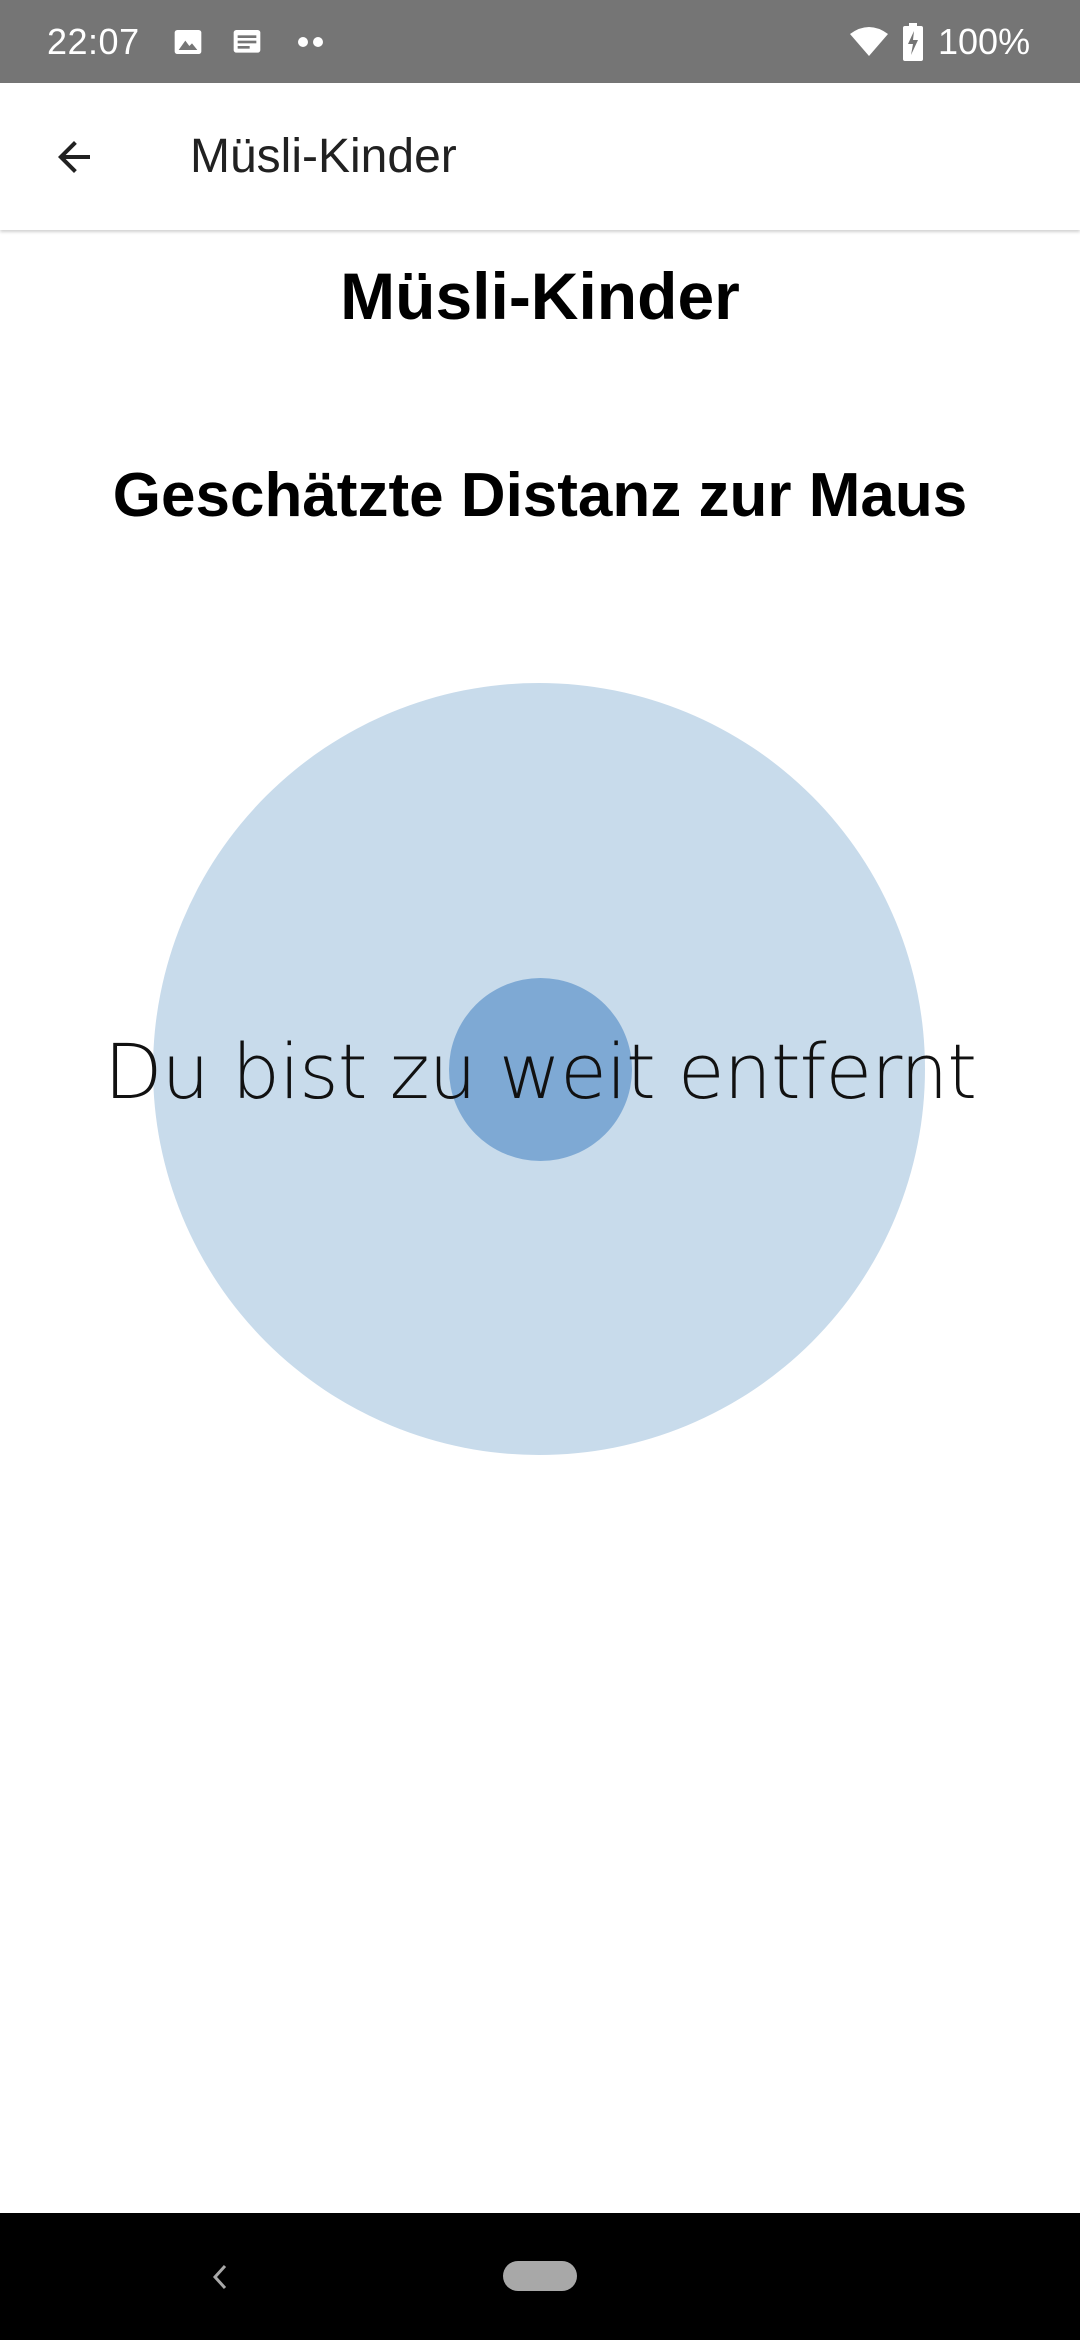 This screenshot has height=2340, width=1080. Describe the element at coordinates (984, 41) in the screenshot. I see `battery-percentage: 100%` at that location.